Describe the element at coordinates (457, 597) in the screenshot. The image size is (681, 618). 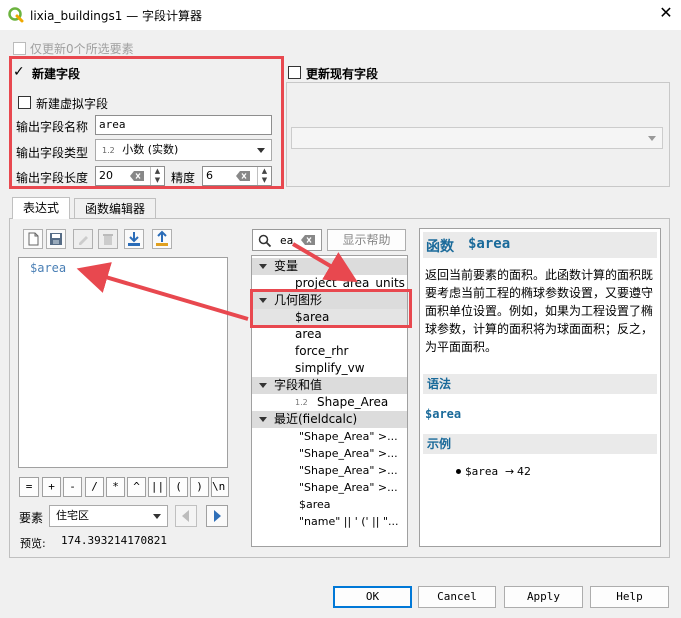
I see `cancel-button: Cancel` at that location.